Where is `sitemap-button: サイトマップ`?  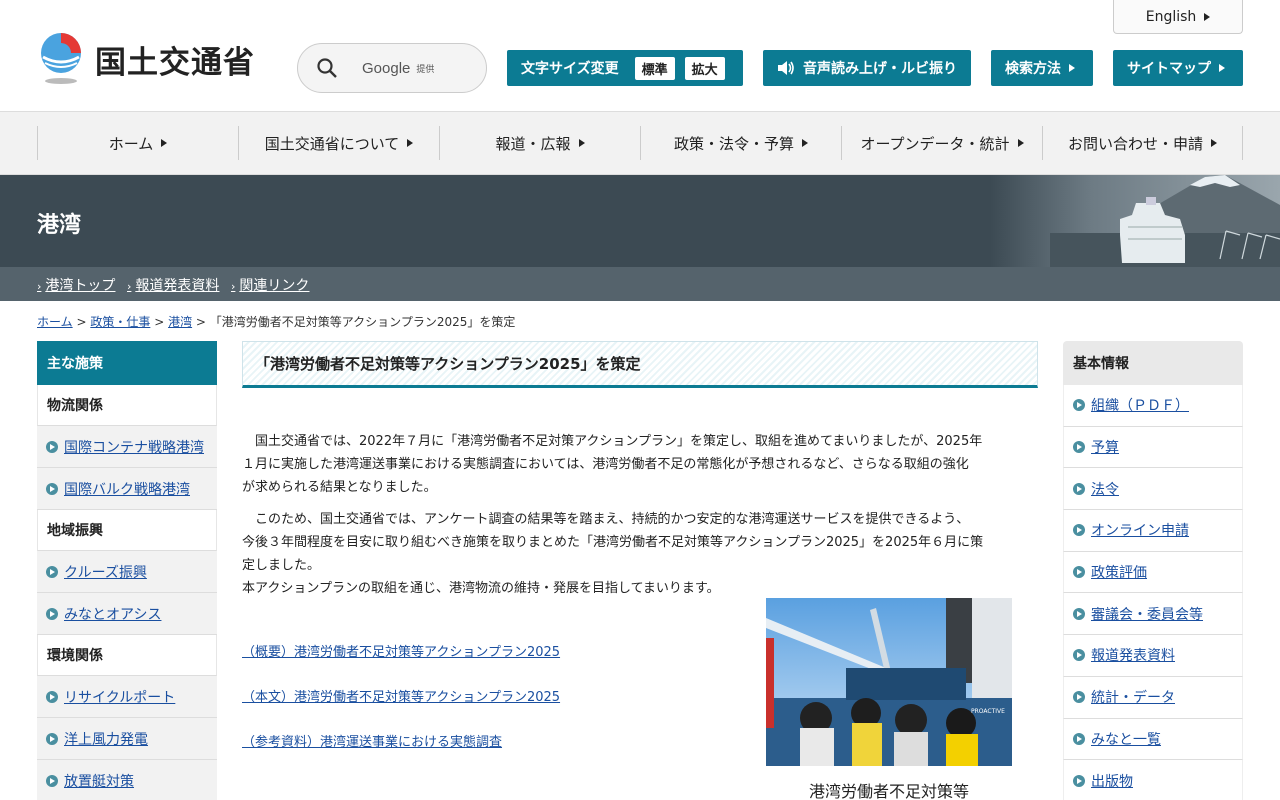
sitemap-button: サイトマップ is located at coordinates (1178, 68).